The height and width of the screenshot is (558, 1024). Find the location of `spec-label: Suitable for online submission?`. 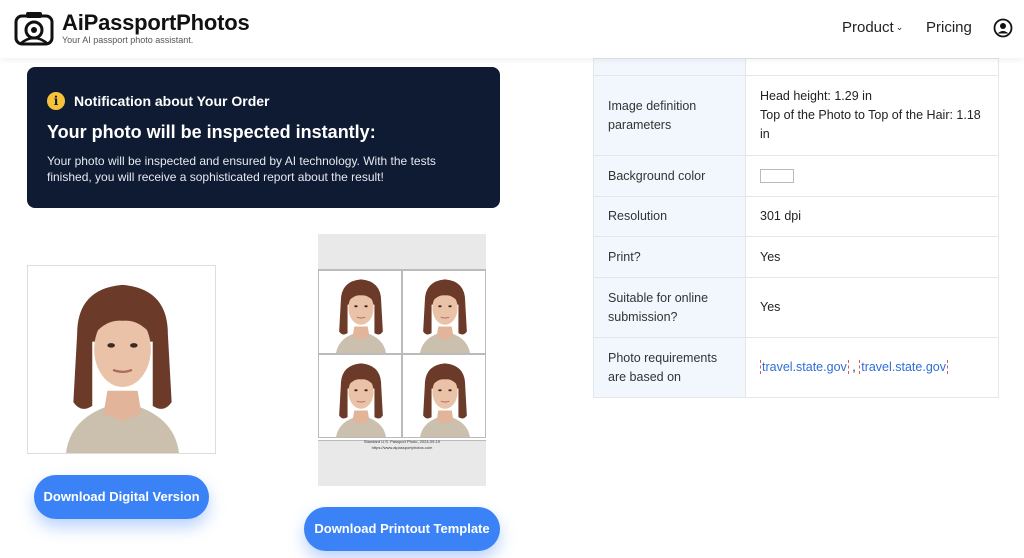

spec-label: Suitable for online submission? is located at coordinates (669, 307).